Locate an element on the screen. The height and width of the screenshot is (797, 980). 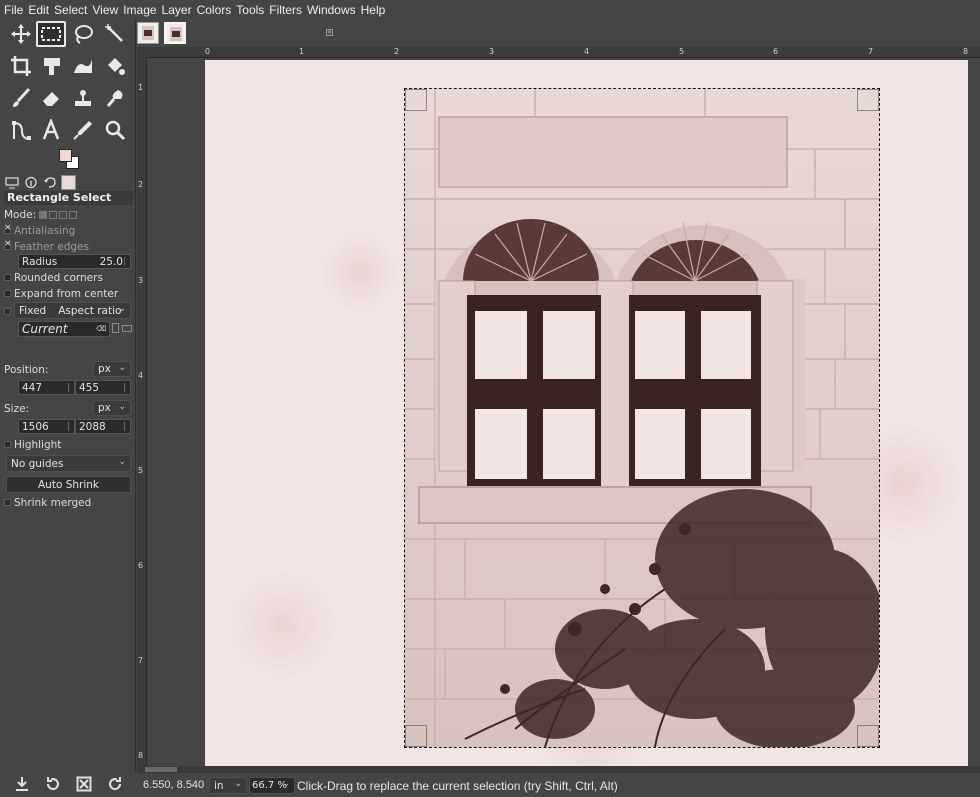
auto-shrink-button: Auto Shrink is located at coordinates (68, 484).